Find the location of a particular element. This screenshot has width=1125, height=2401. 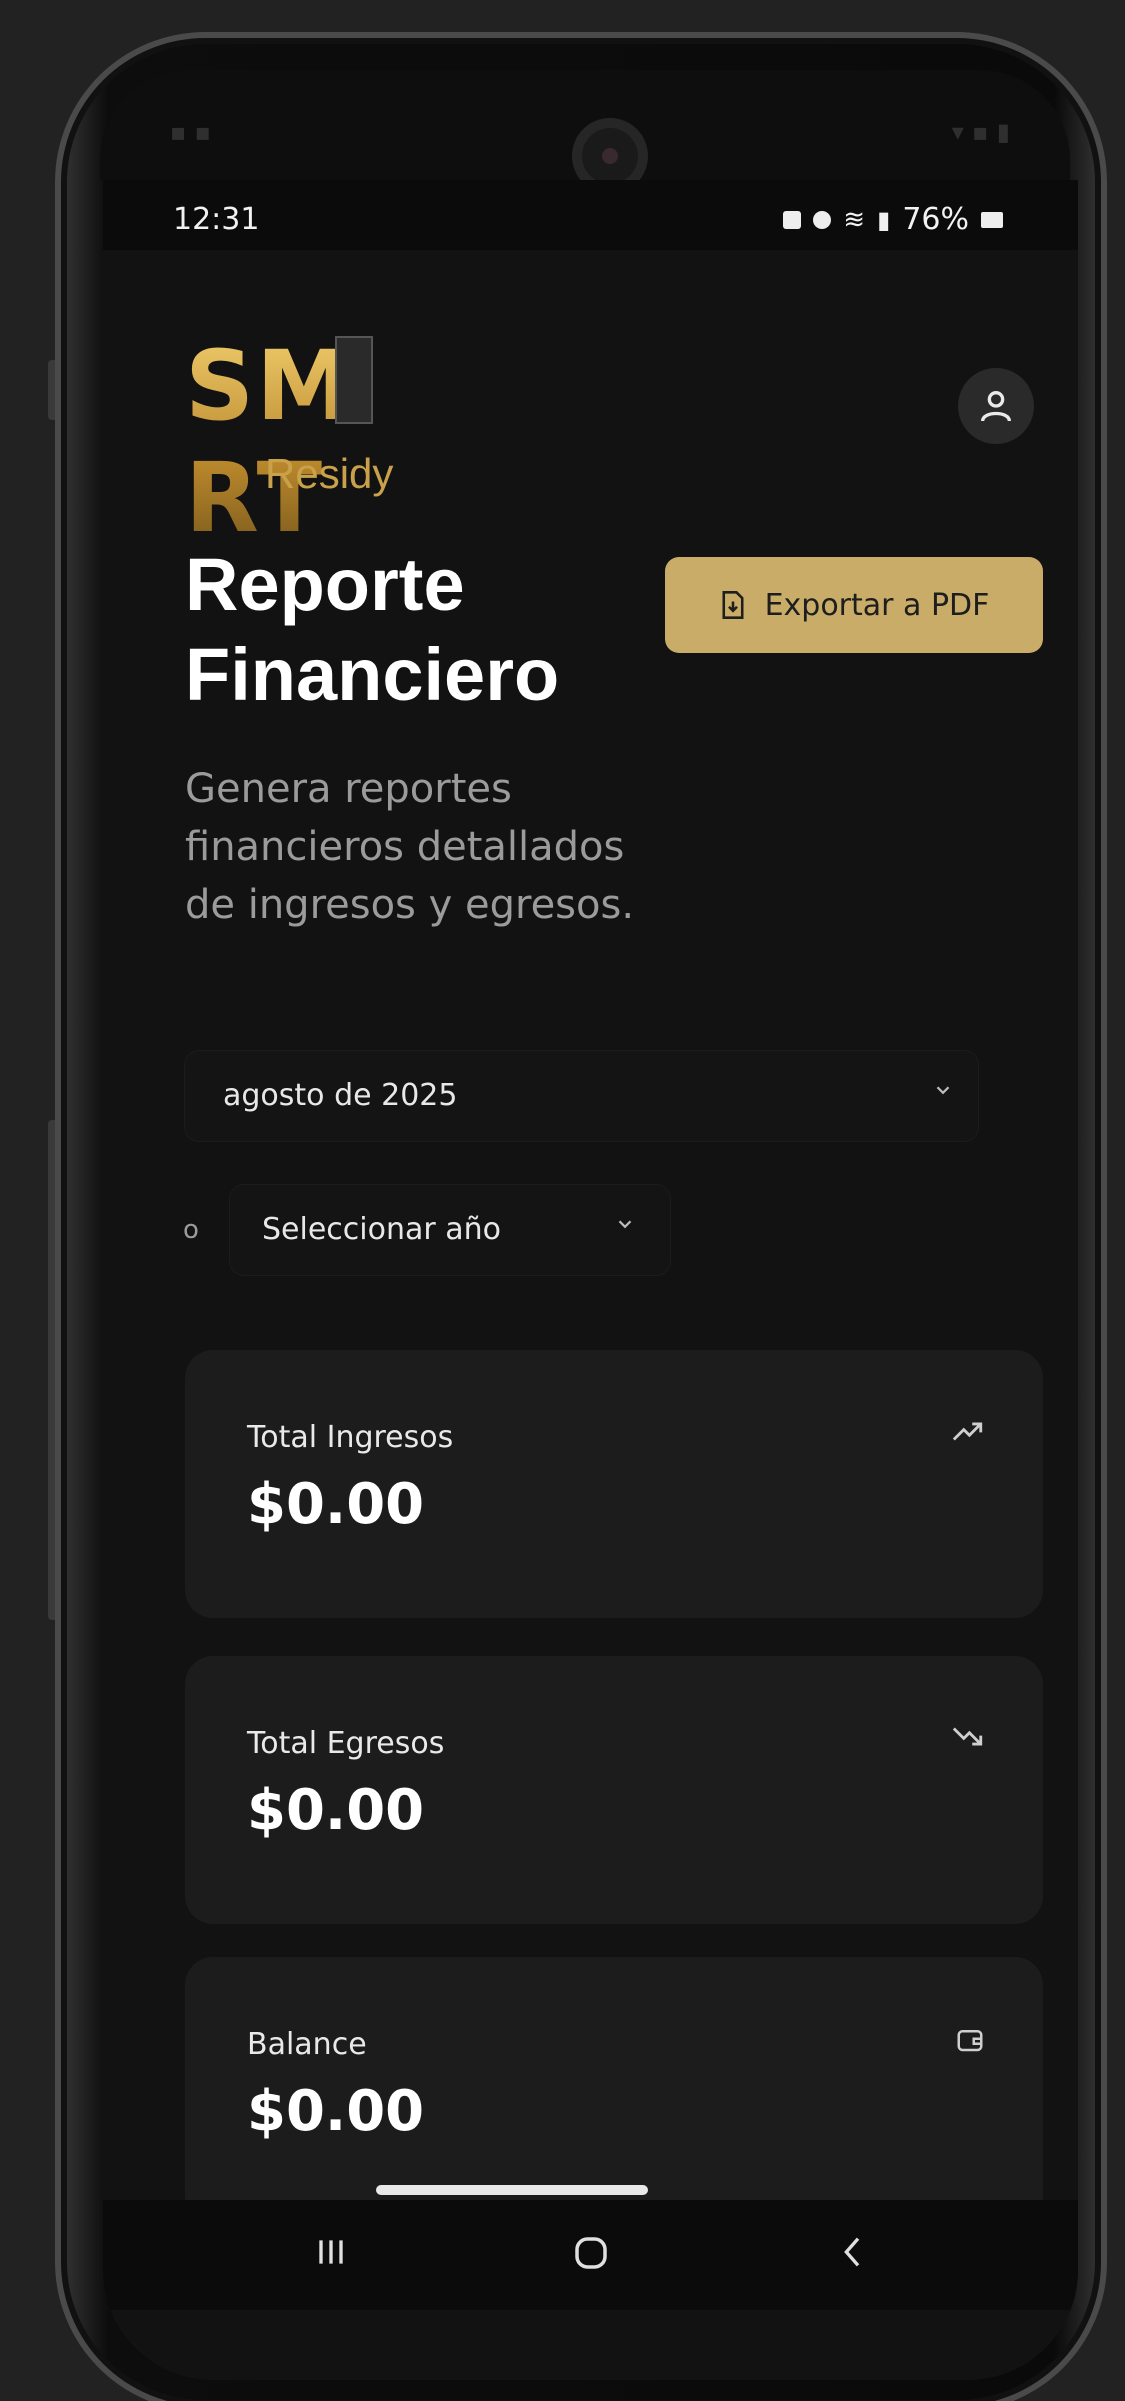

income-card-label: Total Ingresos is located at coordinates (350, 1437).